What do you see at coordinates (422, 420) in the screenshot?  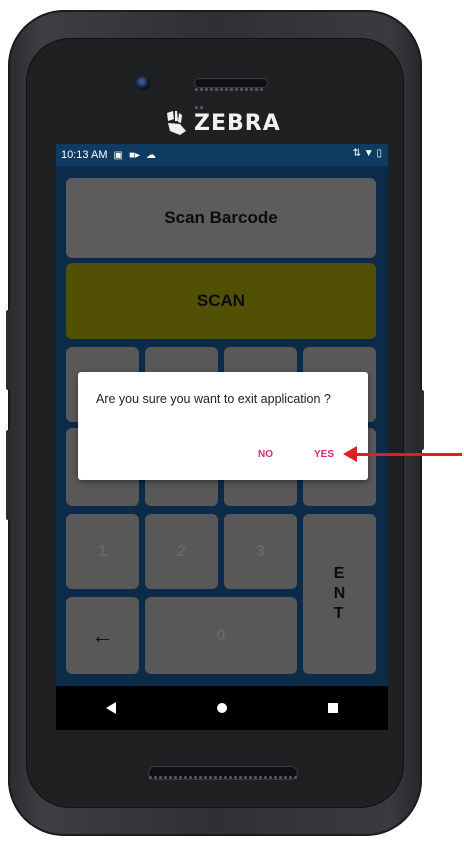 I see `right-side-button` at bounding box center [422, 420].